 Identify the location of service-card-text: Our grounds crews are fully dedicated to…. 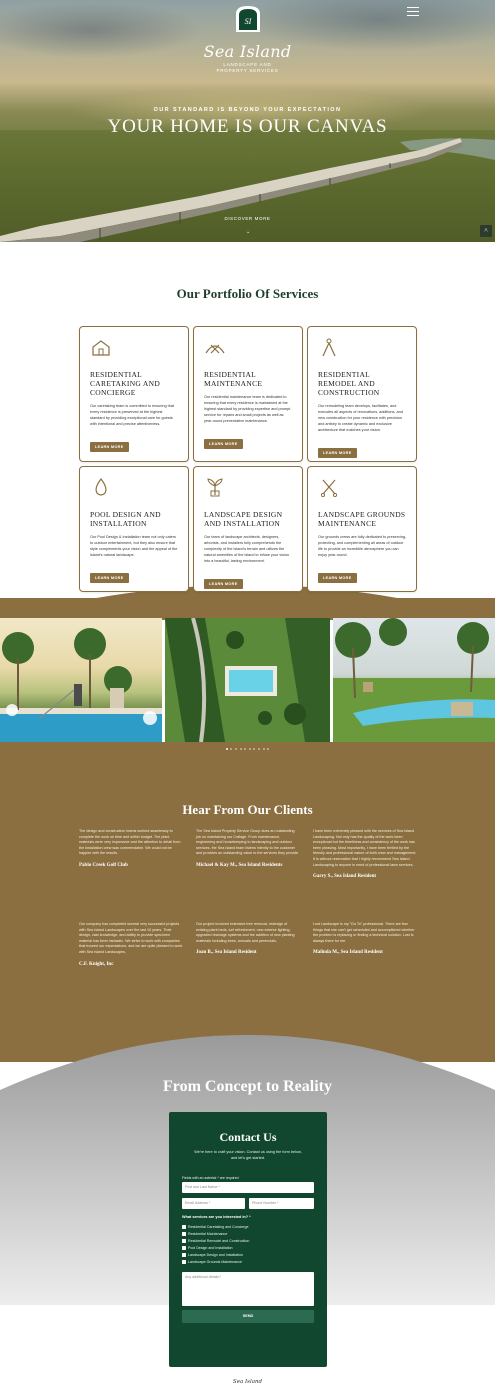
(362, 546).